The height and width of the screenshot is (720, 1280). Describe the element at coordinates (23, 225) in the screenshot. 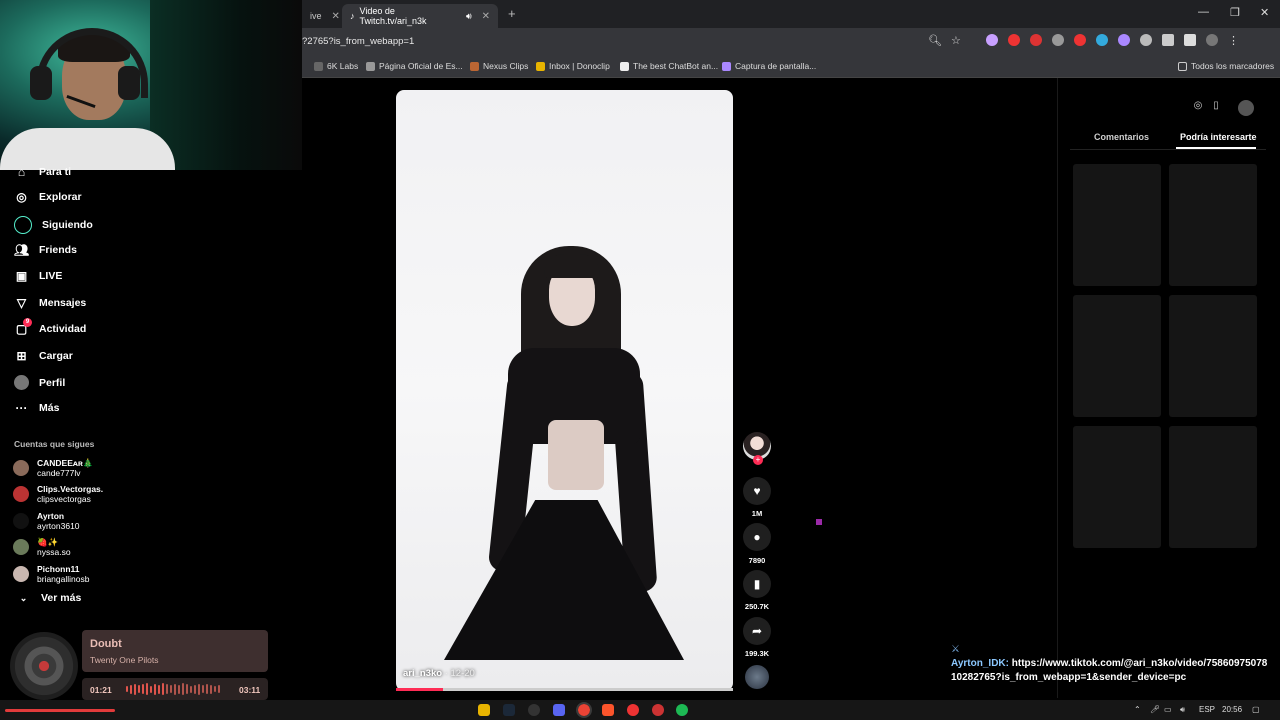

I see `circle-icon` at that location.